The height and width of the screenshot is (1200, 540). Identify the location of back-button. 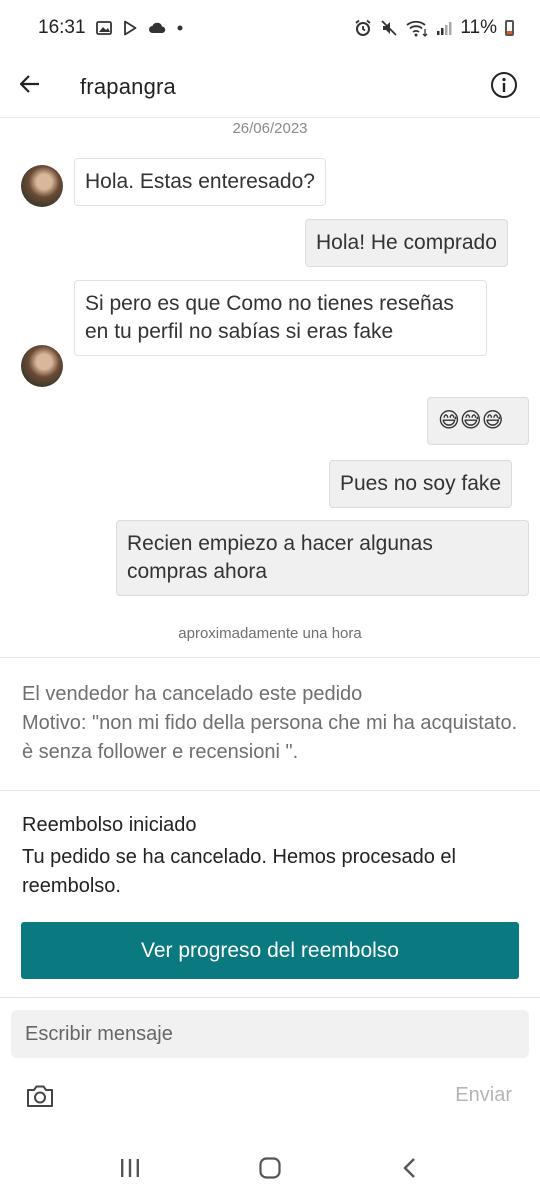
(30, 87).